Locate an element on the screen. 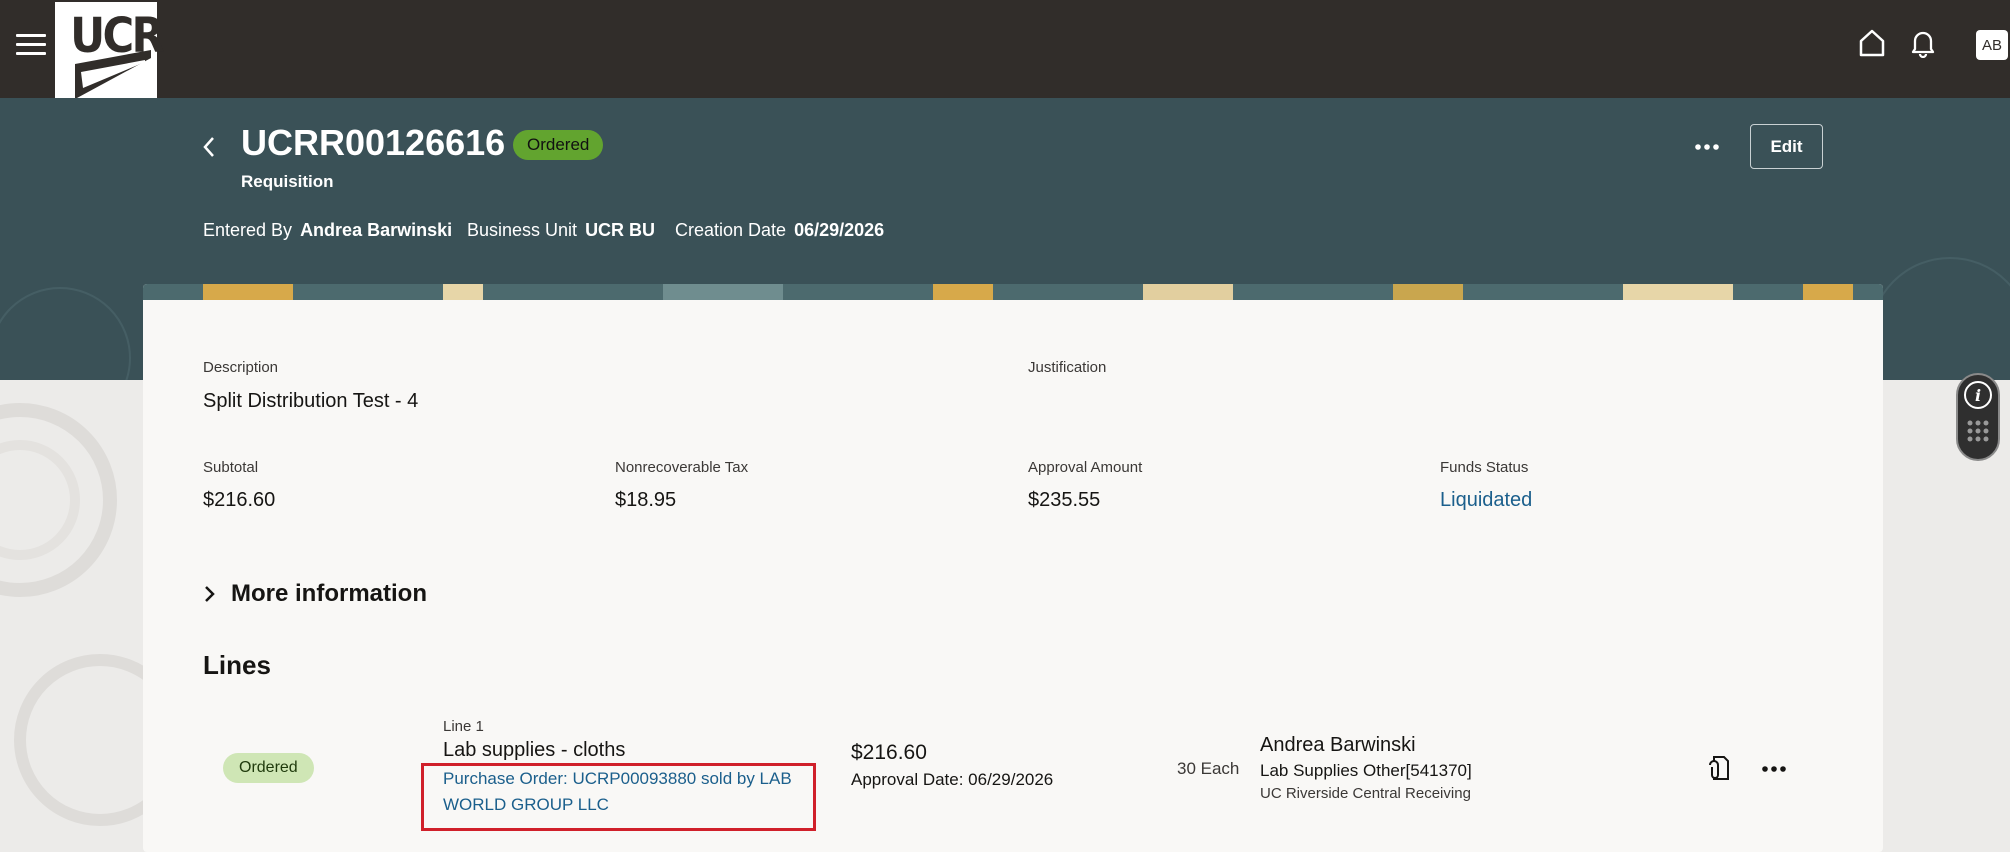 The height and width of the screenshot is (852, 2010). card-decorative-strip is located at coordinates (1013, 292).